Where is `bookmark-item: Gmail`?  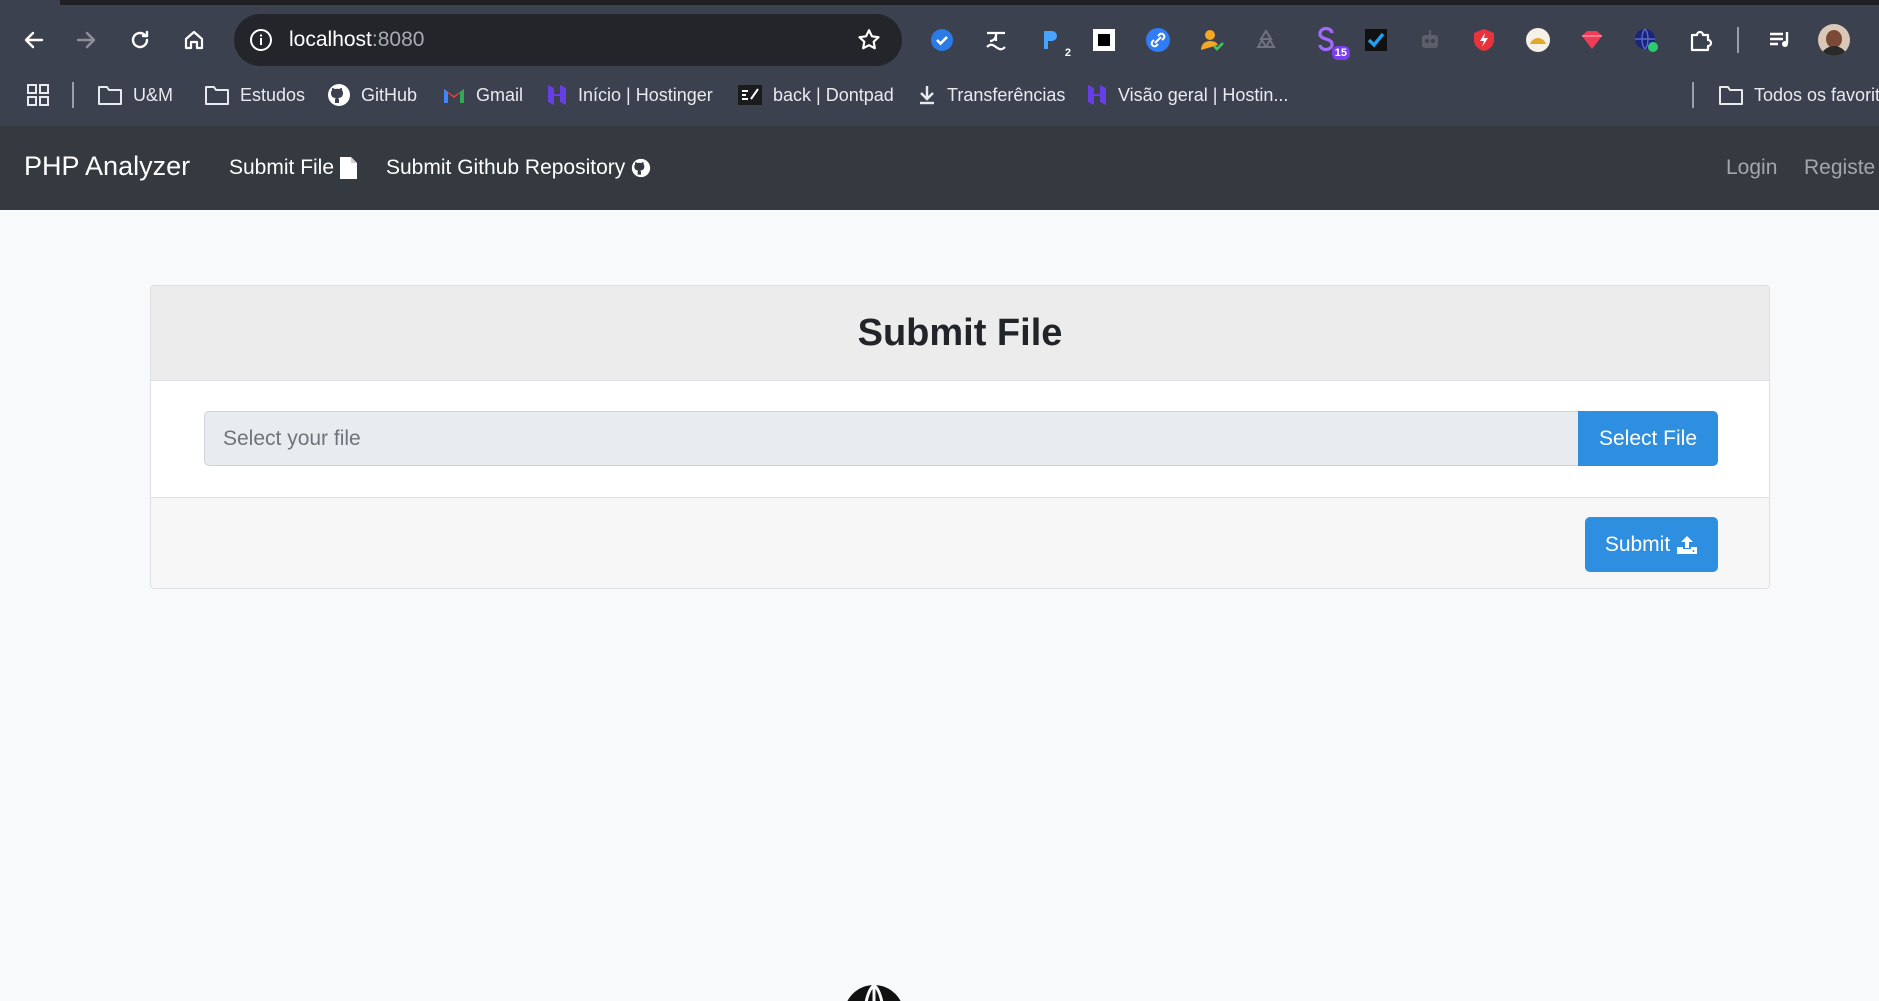
bookmark-item: Gmail is located at coordinates (482, 95).